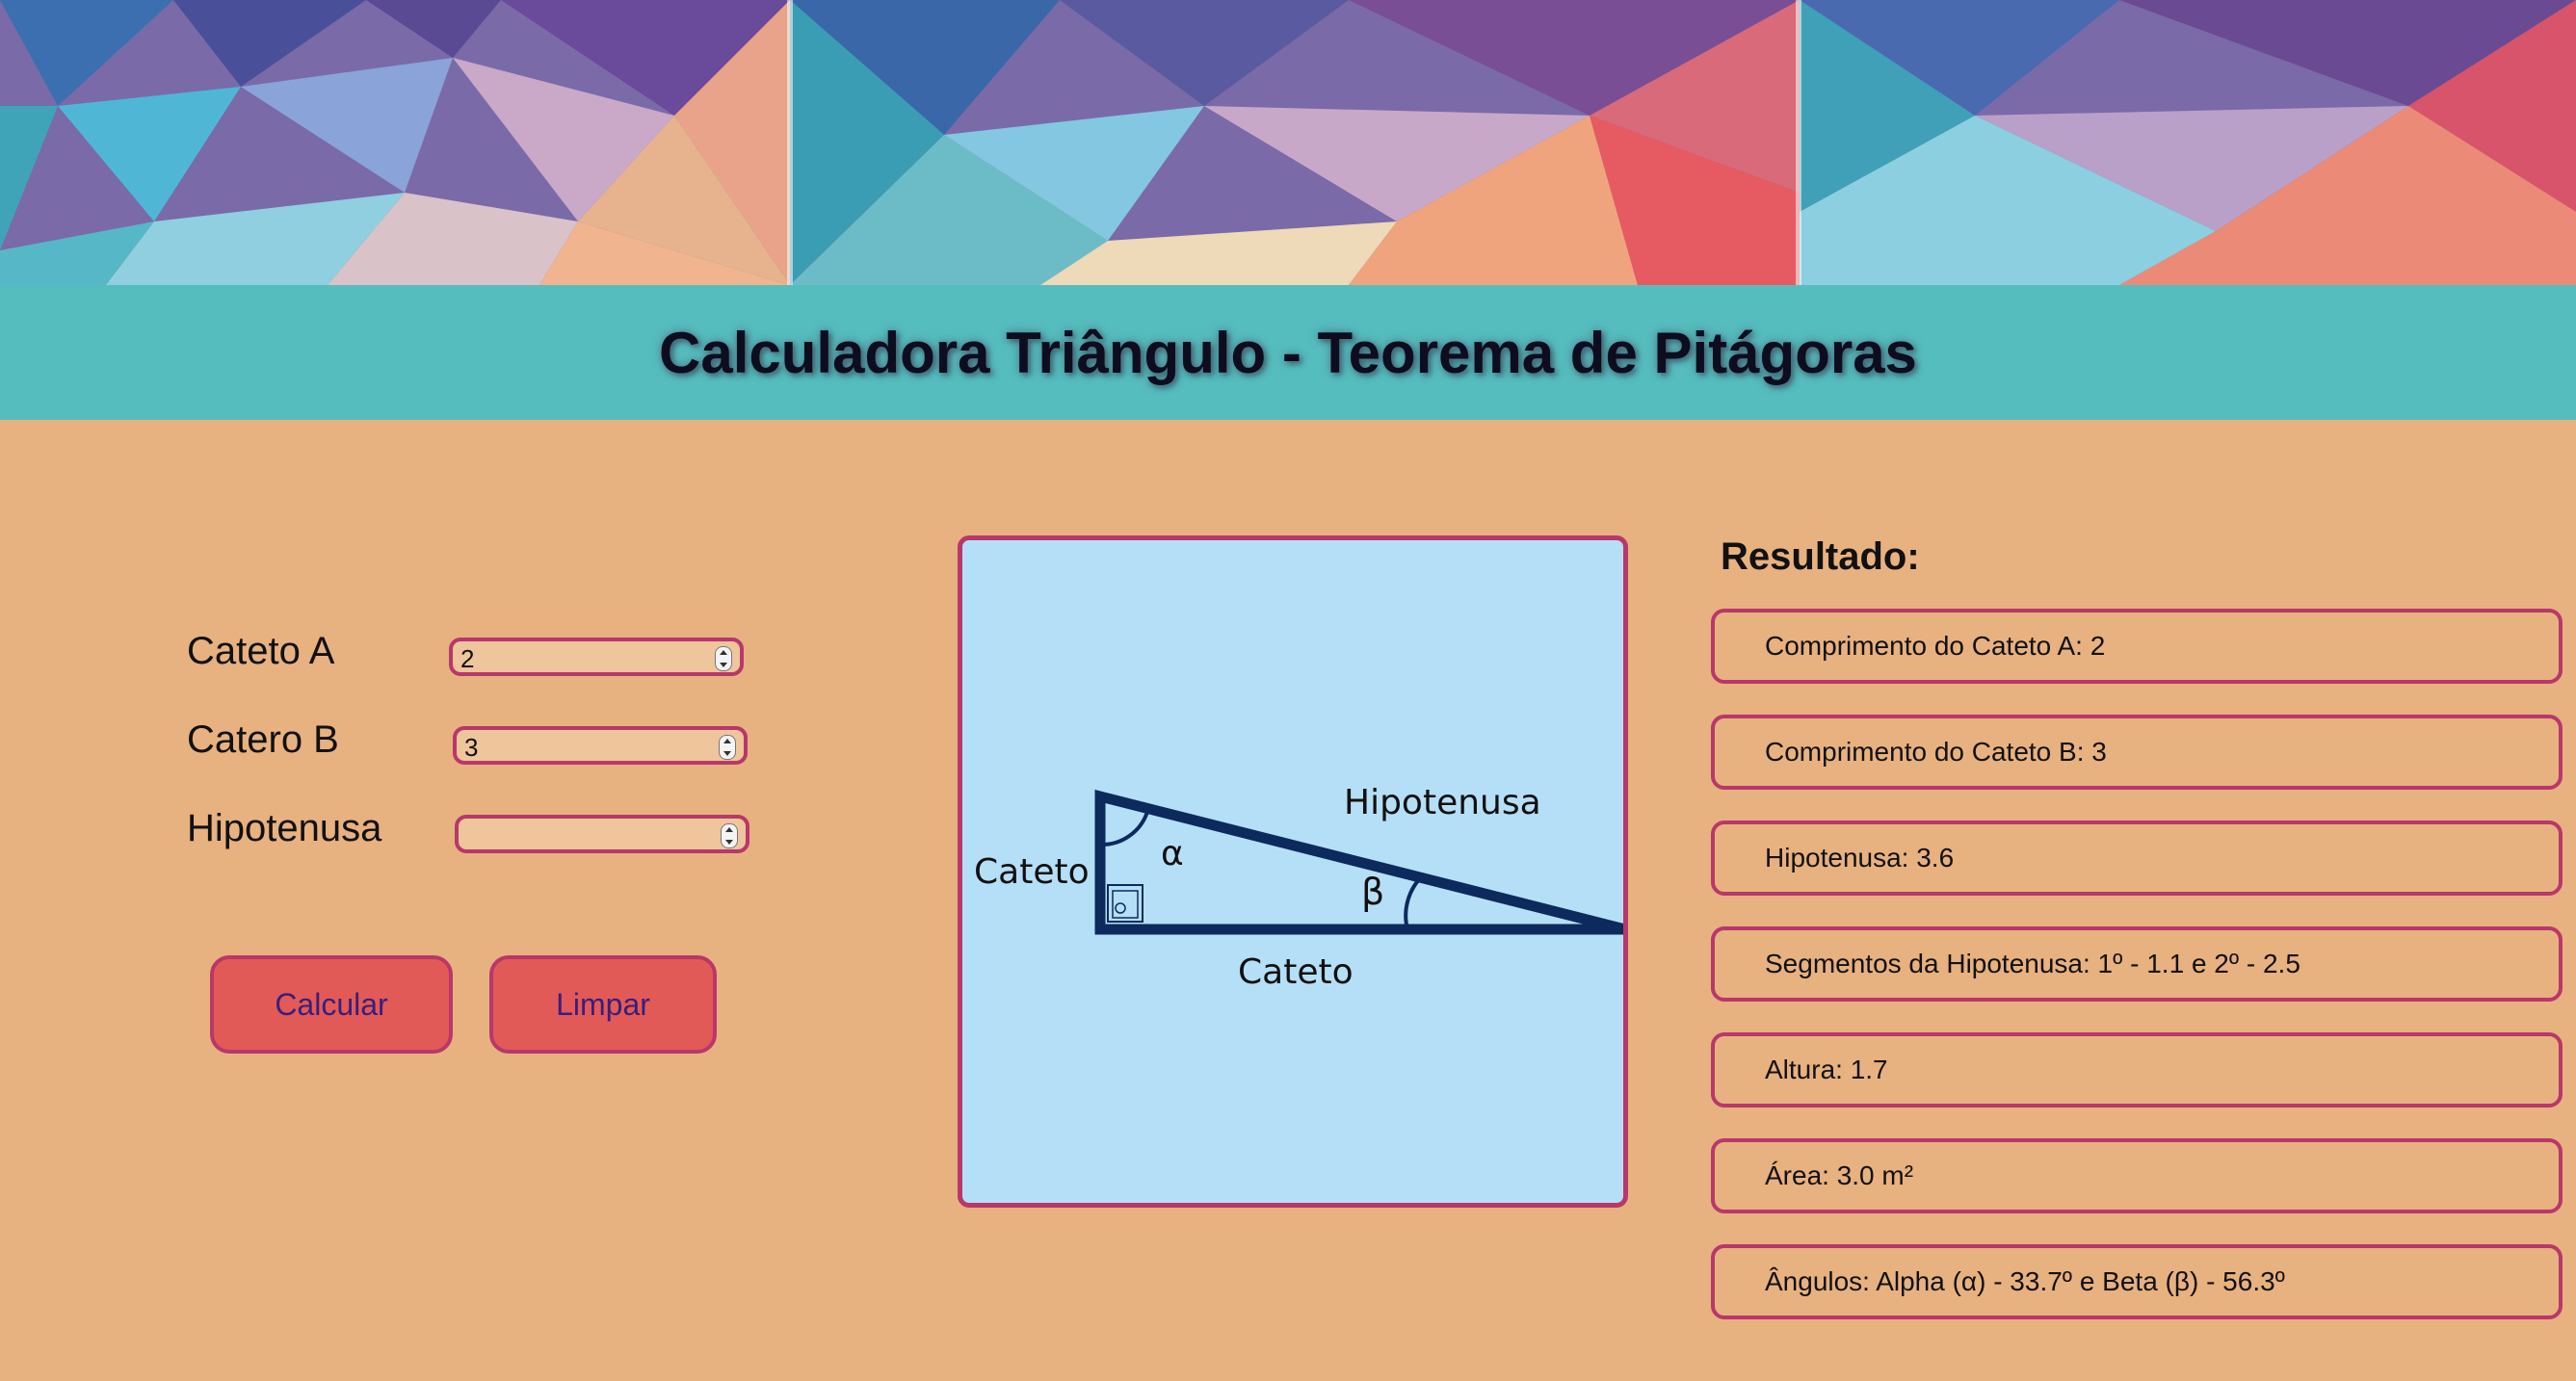  What do you see at coordinates (1293, 871) in the screenshot?
I see `triangle-diagram: Cateto Cateto Hipotenusa α β` at bounding box center [1293, 871].